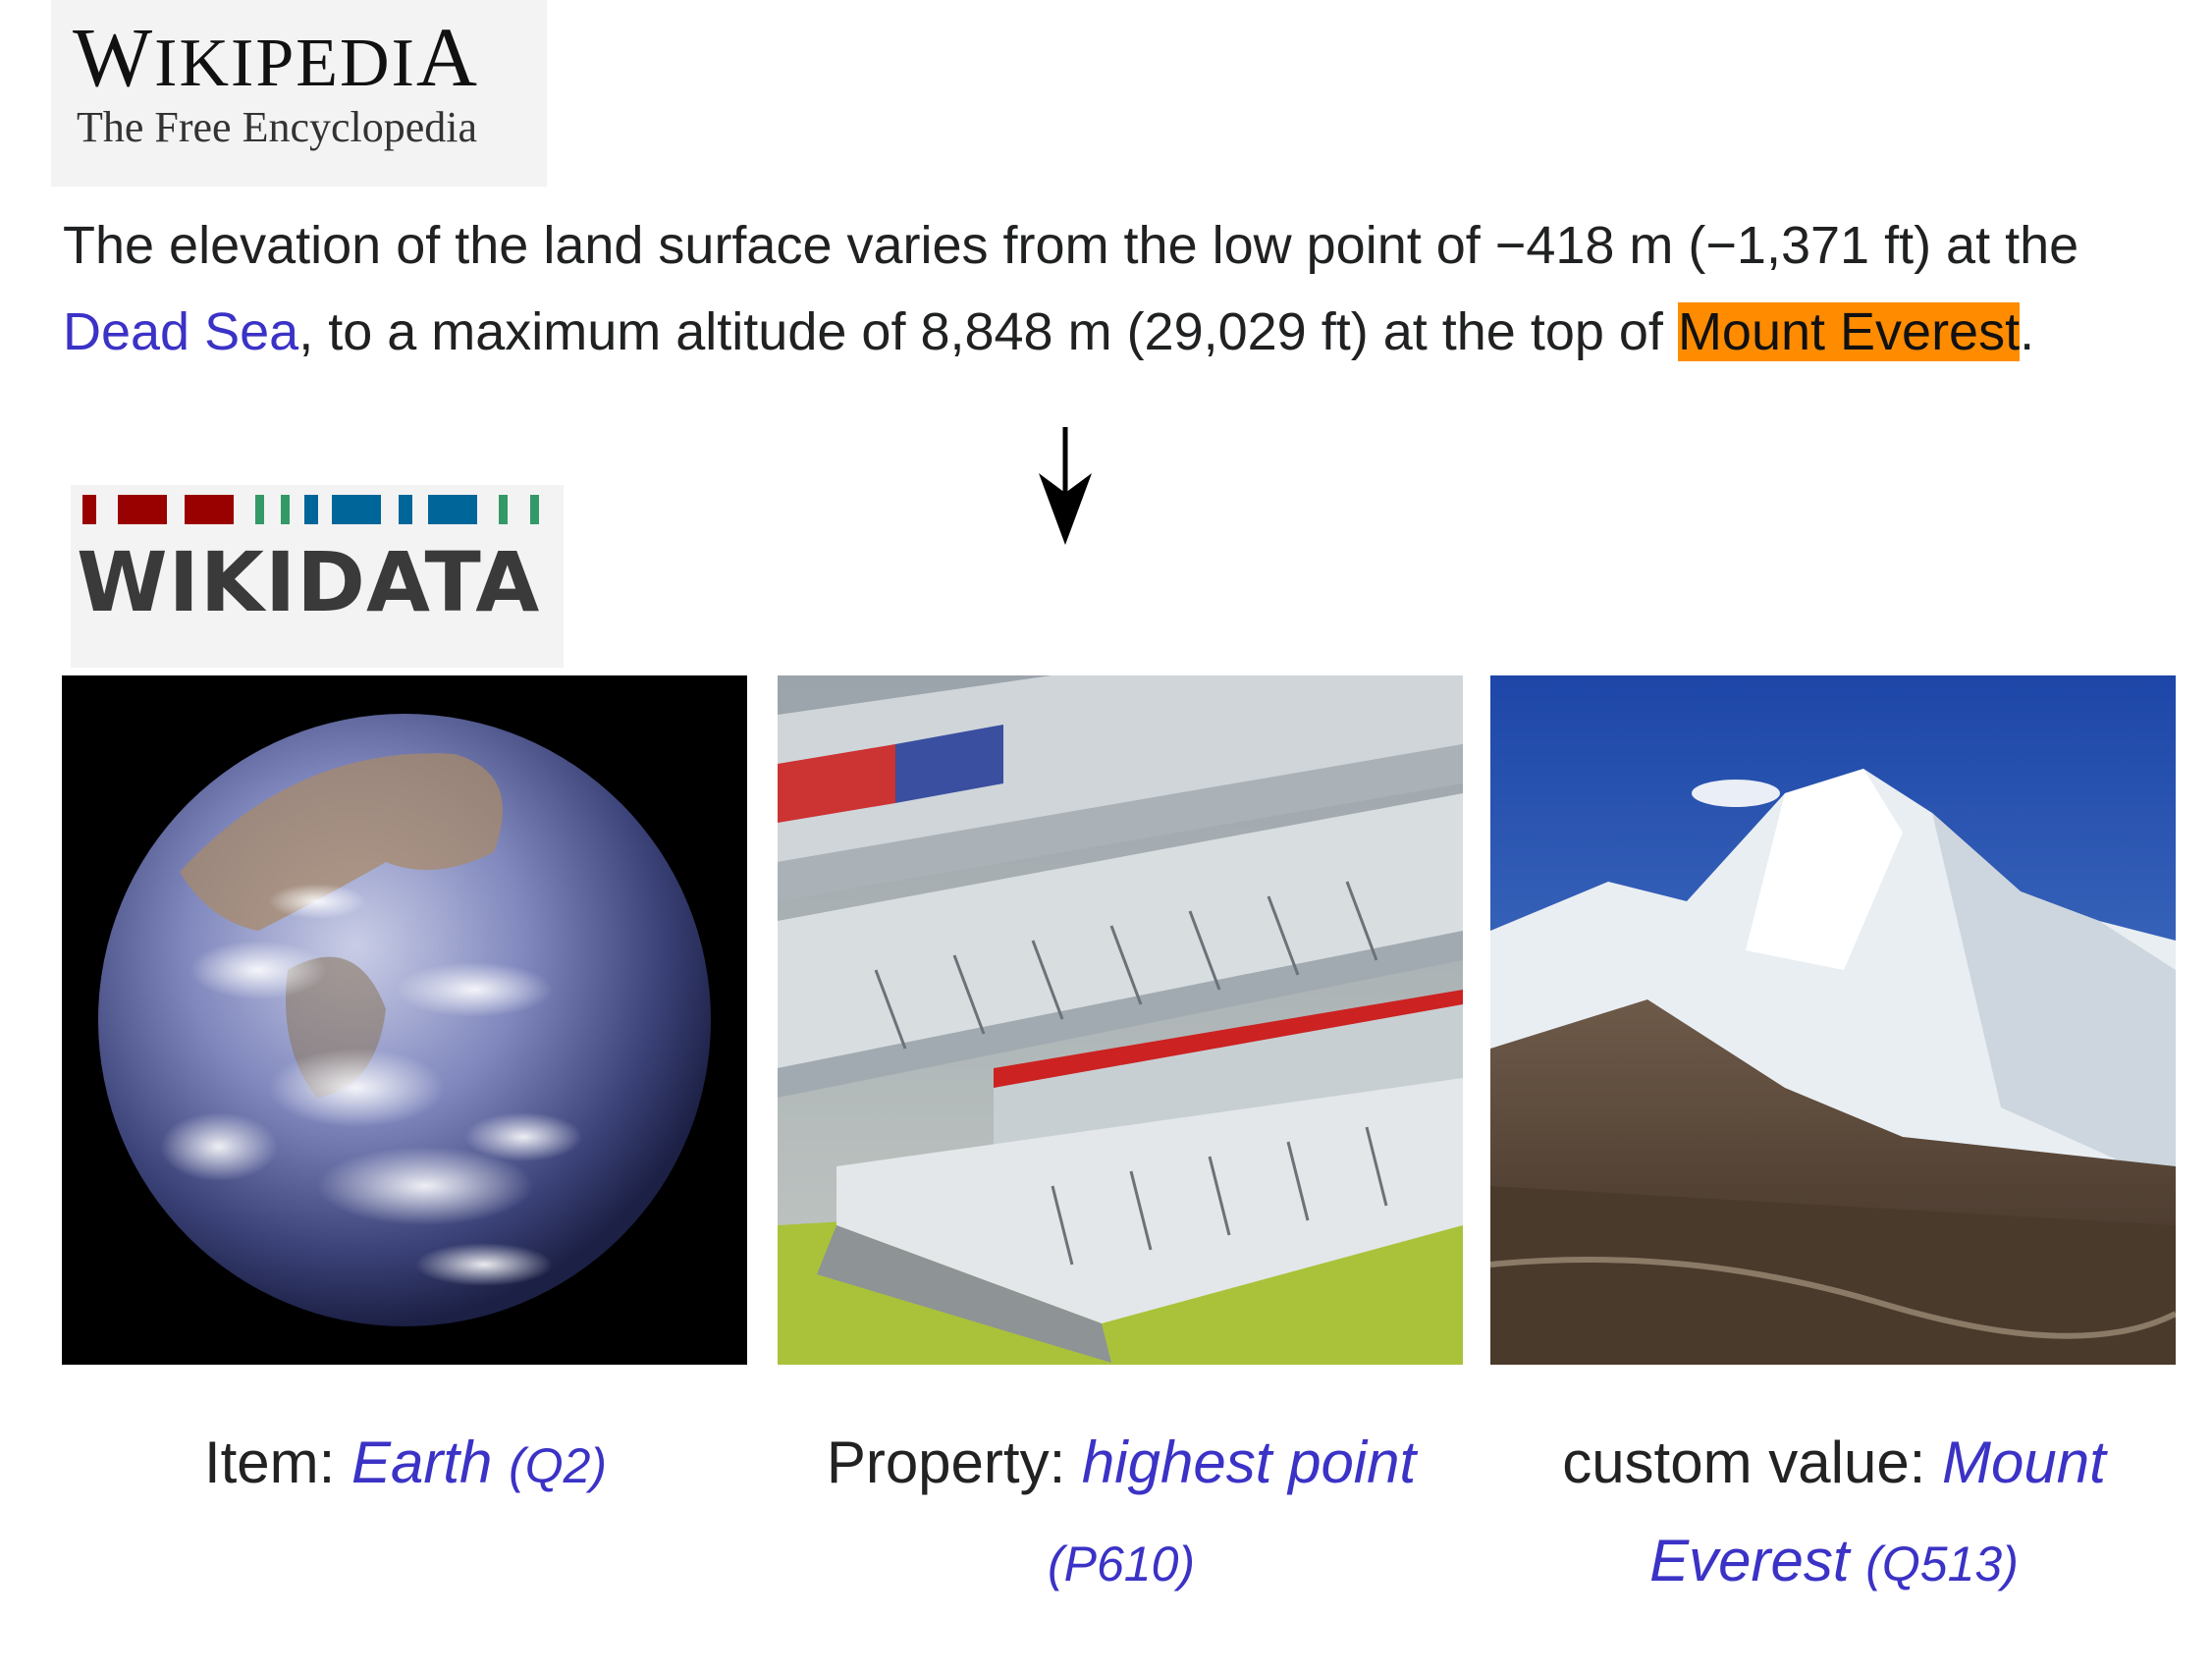 This screenshot has height=1671, width=2212. I want to click on custom-value-label: custom value:, so click(1752, 1462).